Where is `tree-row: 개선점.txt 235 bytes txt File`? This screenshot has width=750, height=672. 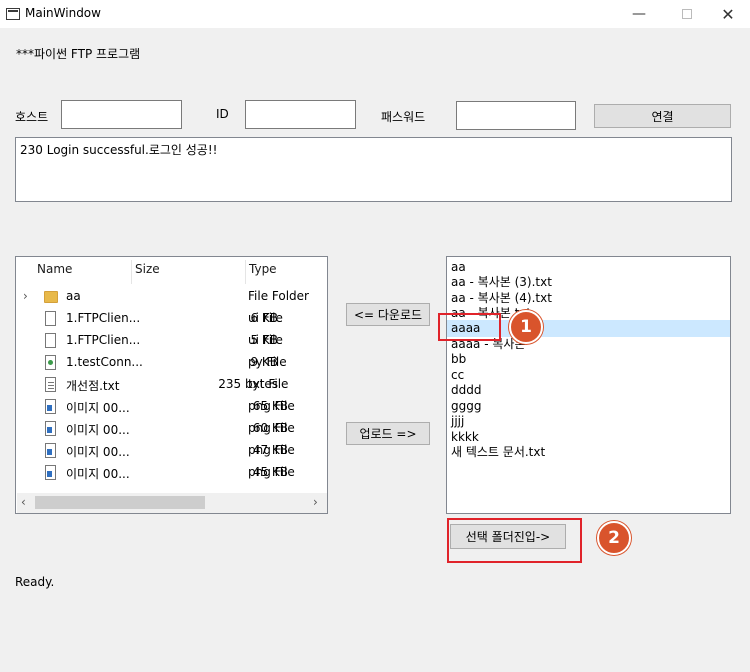 tree-row: 개선점.txt 235 bytes txt File is located at coordinates (171, 385).